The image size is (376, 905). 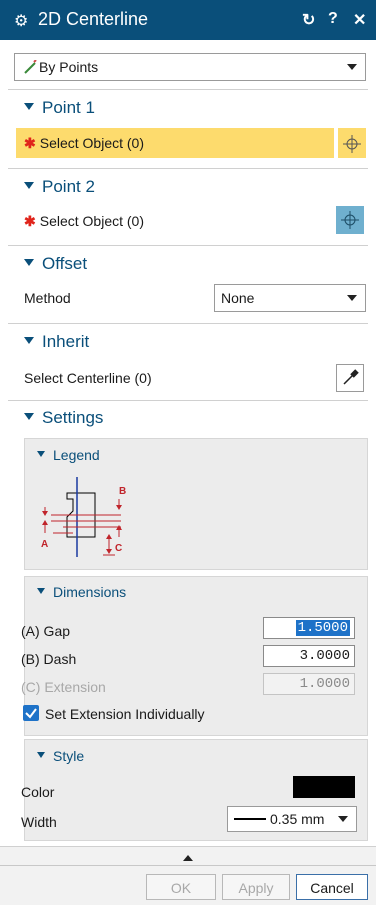 I want to click on gear-icon: ⚙, so click(x=21, y=21).